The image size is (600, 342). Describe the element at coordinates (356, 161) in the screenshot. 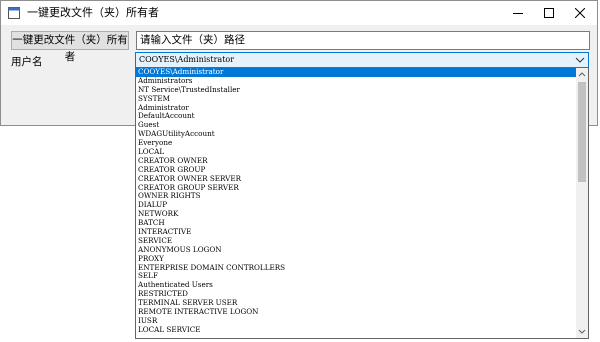

I see `dropdown-item: CREATOR OWNER` at that location.